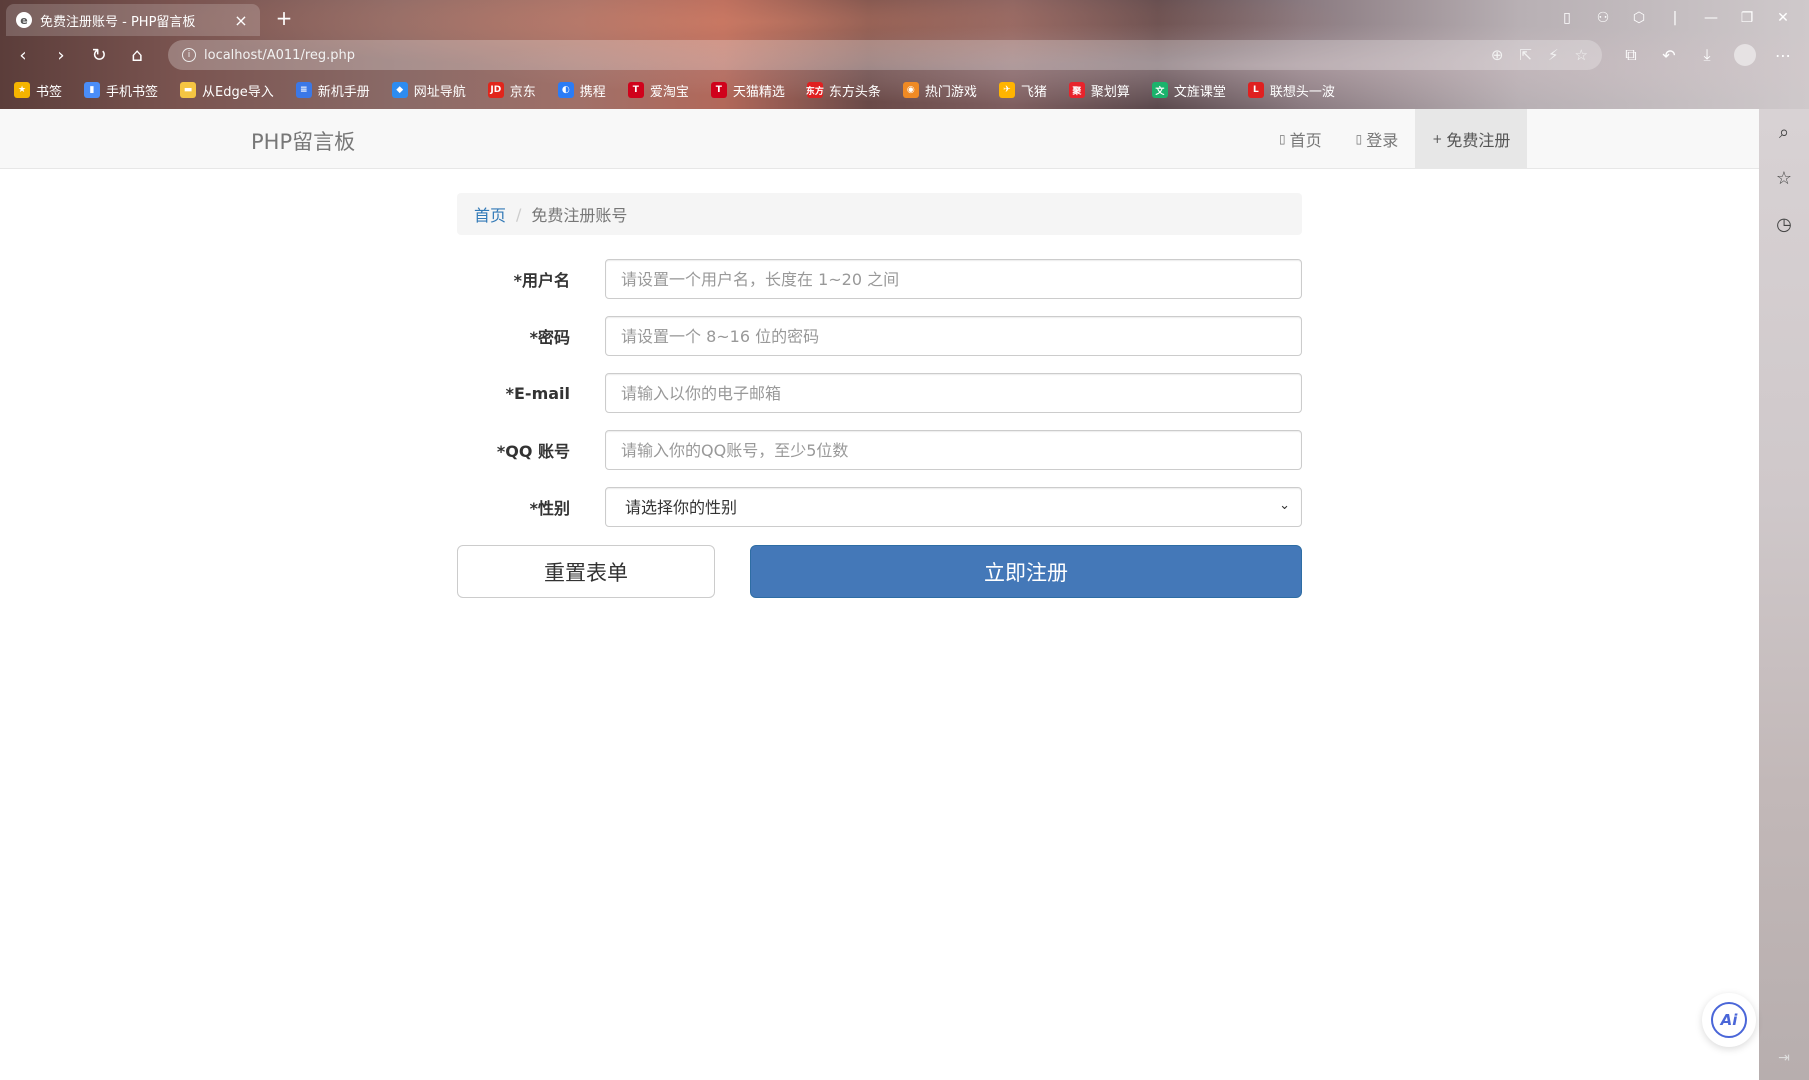 Image resolution: width=1809 pixels, height=1080 pixels. I want to click on form-actions: 重置表单 立即注册, so click(879, 571).